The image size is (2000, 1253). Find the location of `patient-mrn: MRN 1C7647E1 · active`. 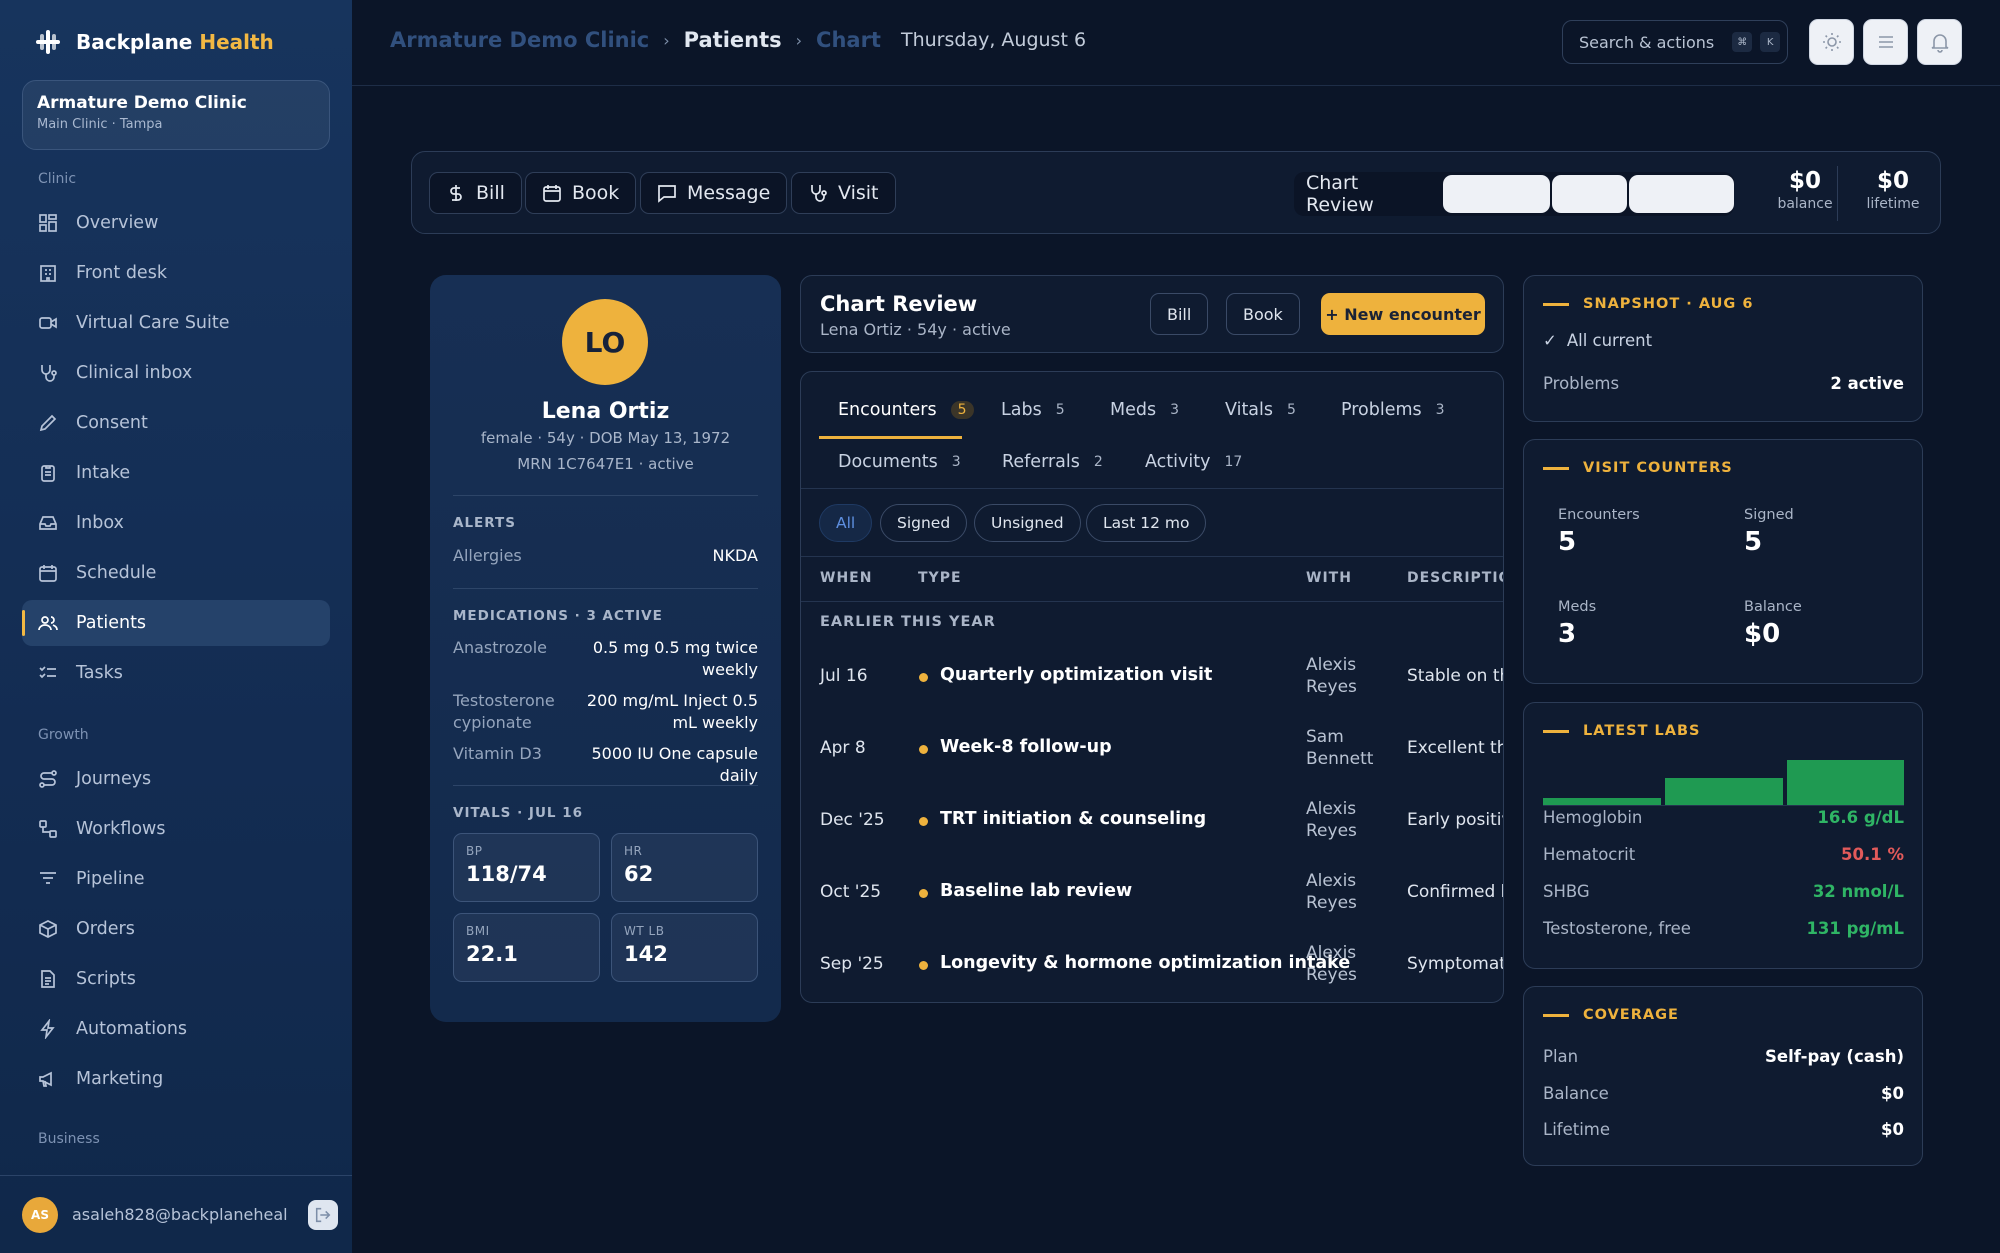

patient-mrn: MRN 1C7647E1 · active is located at coordinates (605, 464).